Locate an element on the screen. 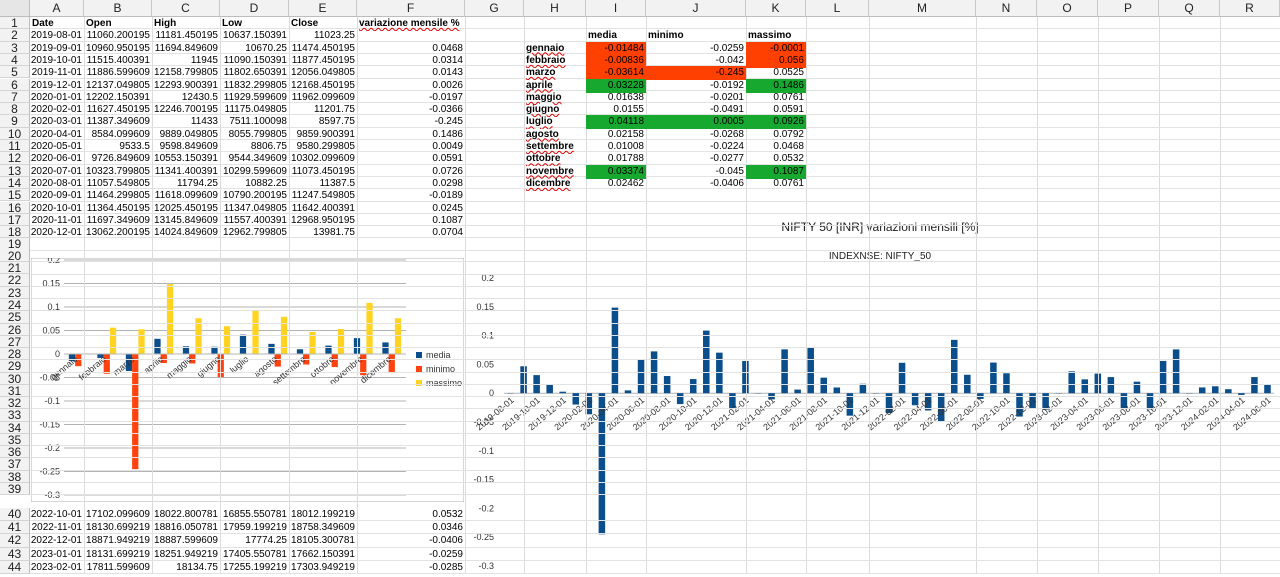  data-cell: 17662.150391 is located at coordinates (323, 555).